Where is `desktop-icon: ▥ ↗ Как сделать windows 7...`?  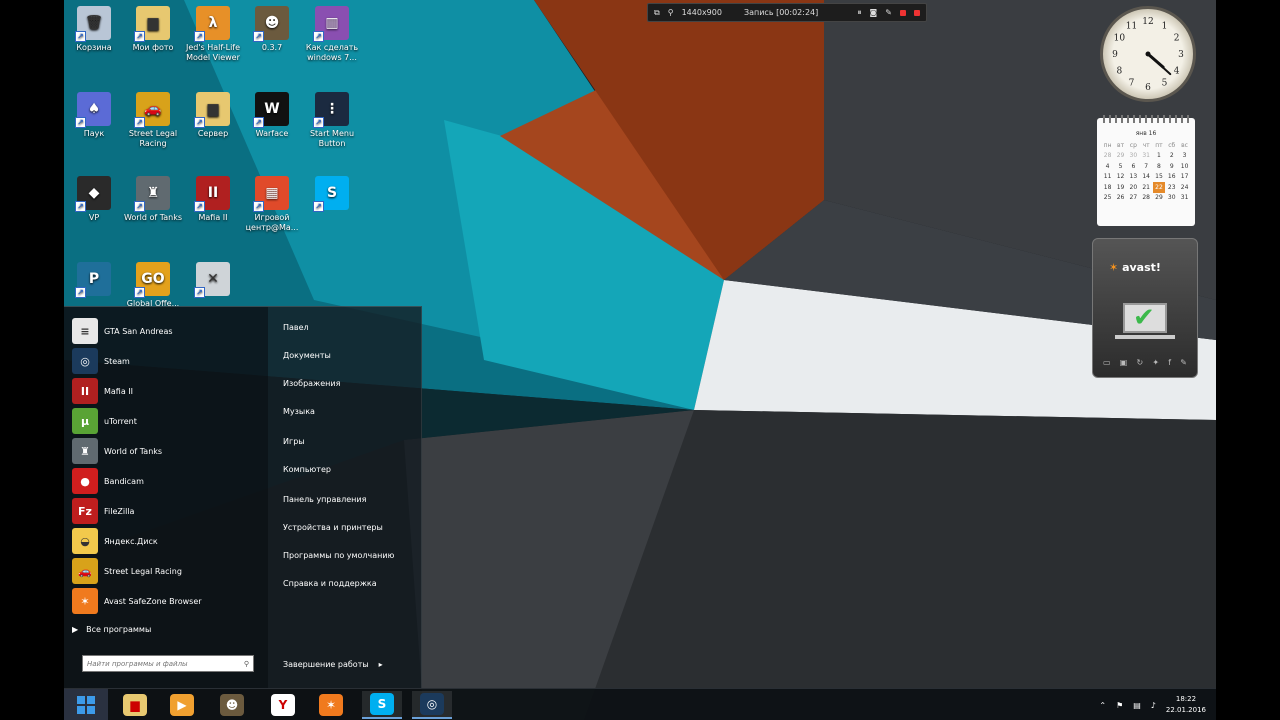 desktop-icon: ▥ ↗ Как сделать windows 7... is located at coordinates (332, 34).